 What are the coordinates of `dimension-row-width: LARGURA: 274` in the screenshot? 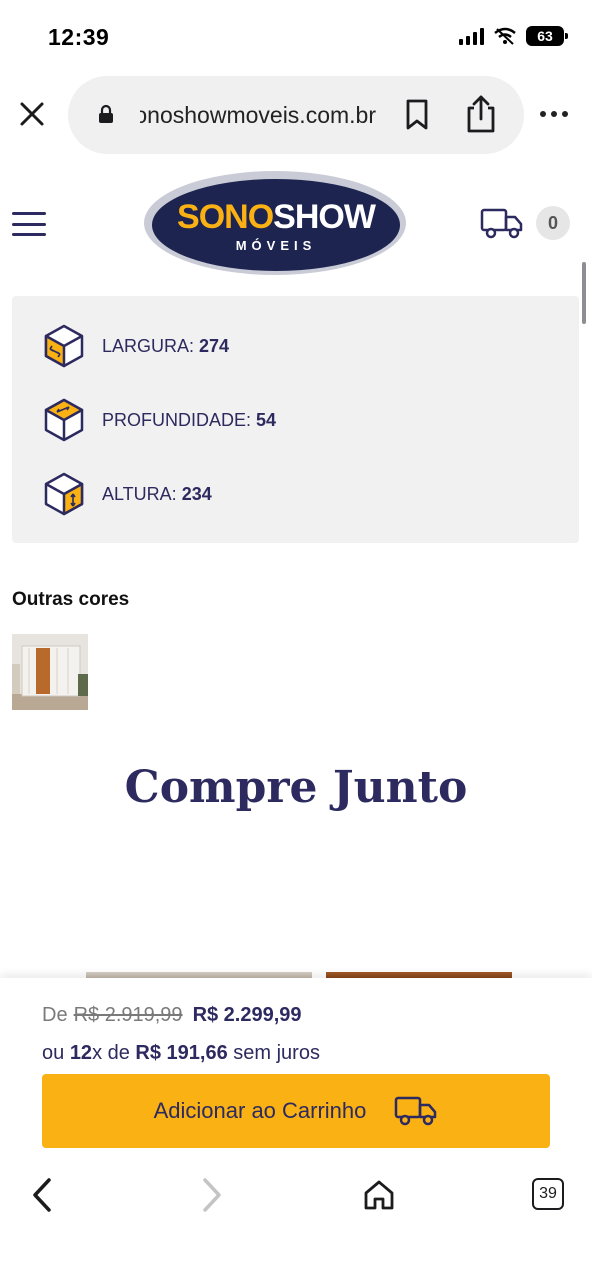 It's located at (134, 346).